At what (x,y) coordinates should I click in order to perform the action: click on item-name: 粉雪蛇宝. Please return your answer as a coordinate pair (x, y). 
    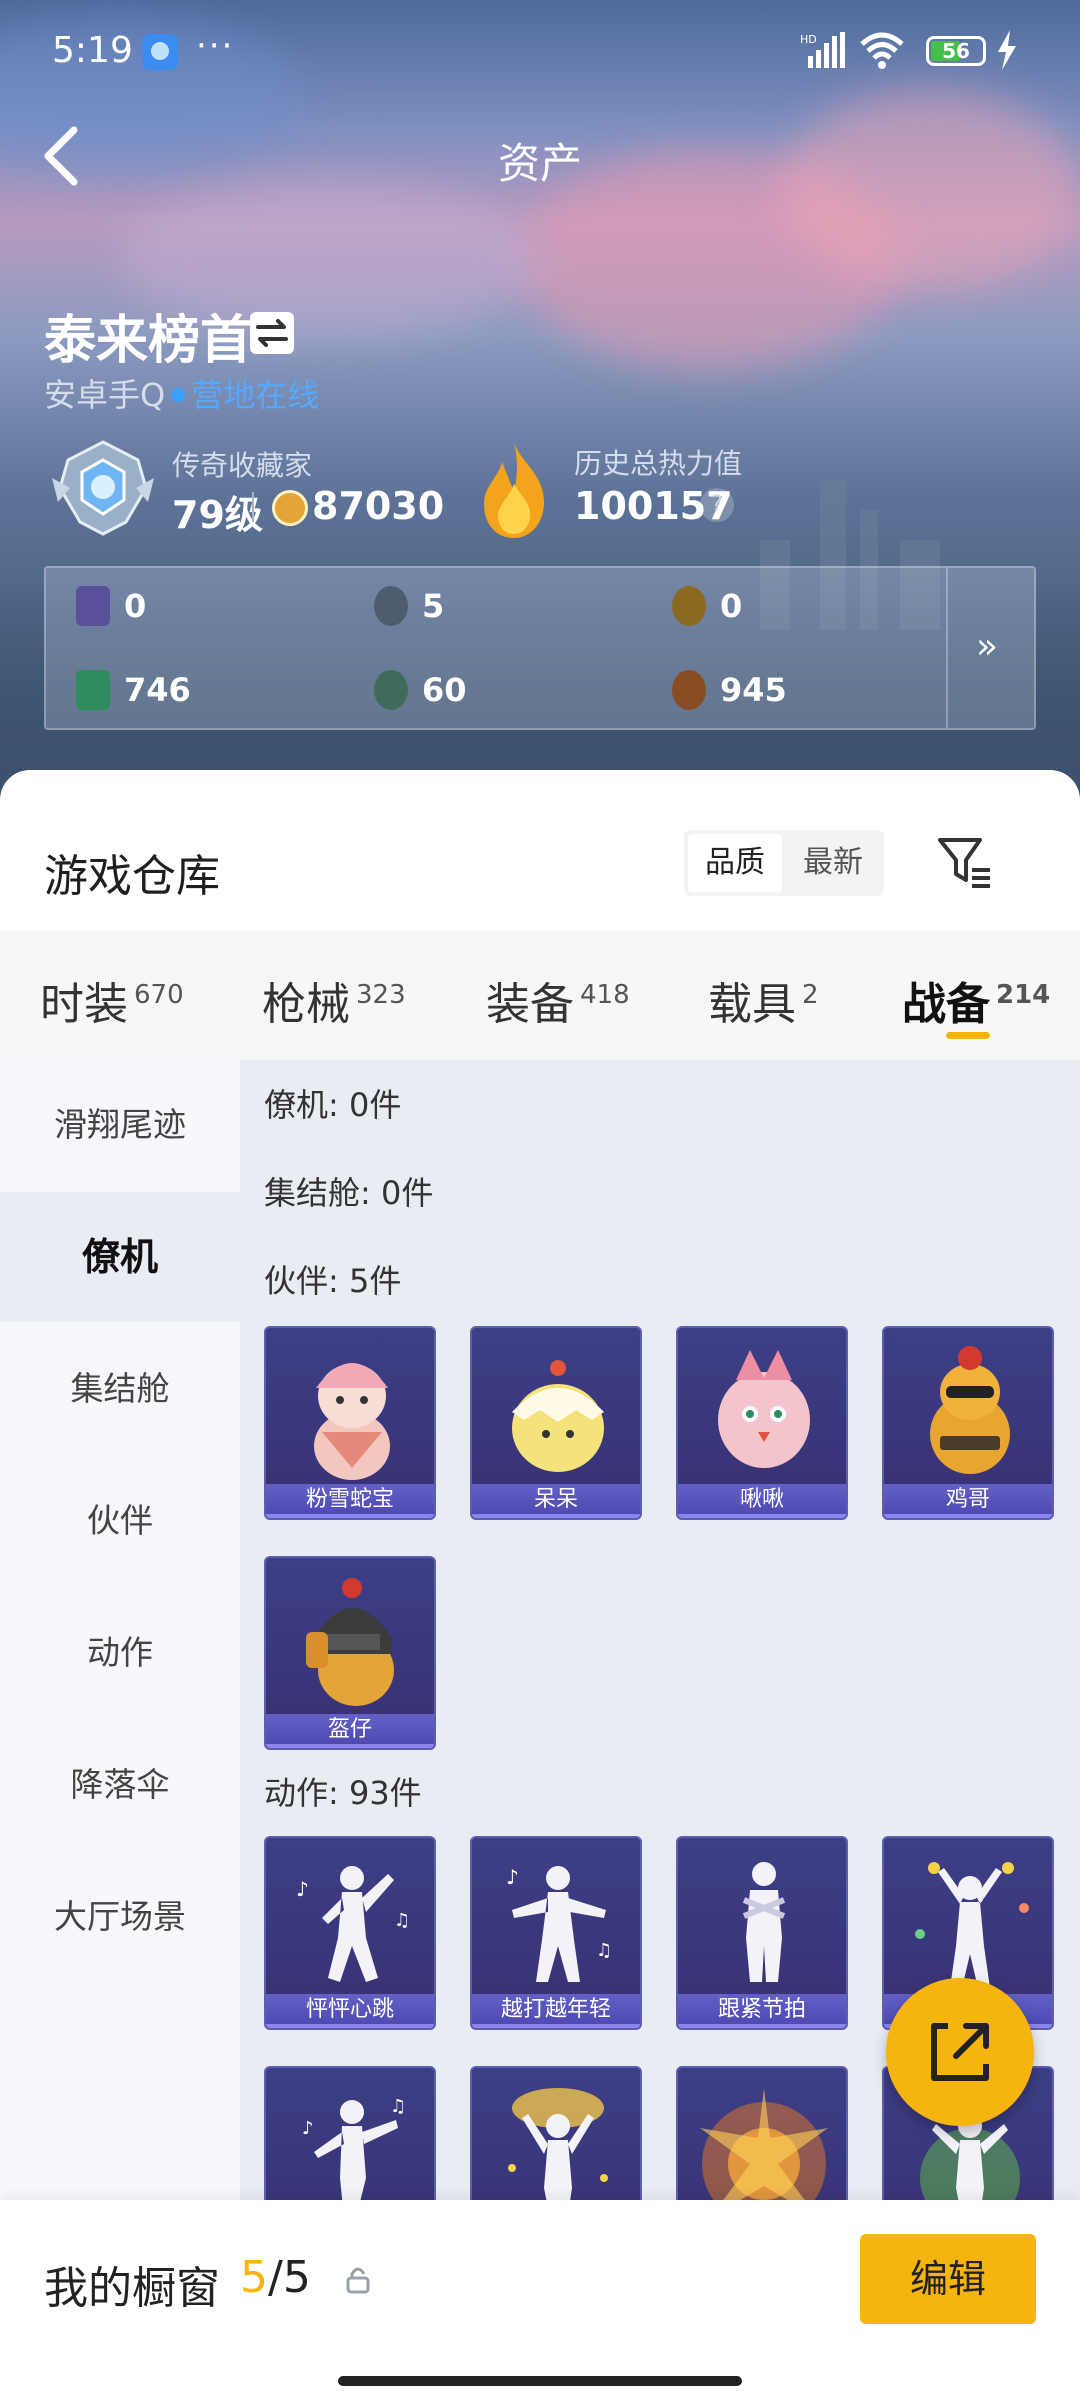
    Looking at the image, I should click on (350, 1501).